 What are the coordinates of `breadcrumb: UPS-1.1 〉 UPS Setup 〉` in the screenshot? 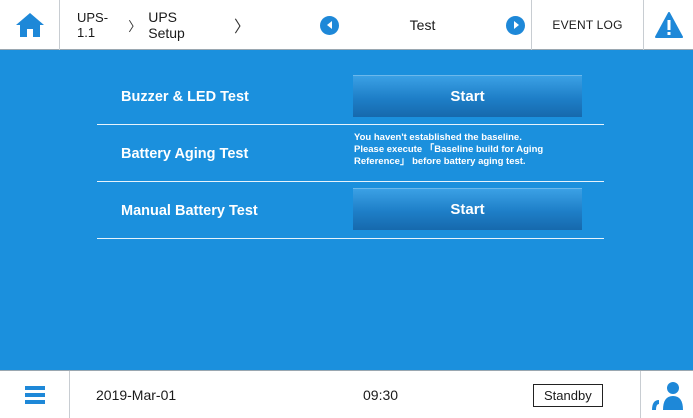 It's located at (155, 25).